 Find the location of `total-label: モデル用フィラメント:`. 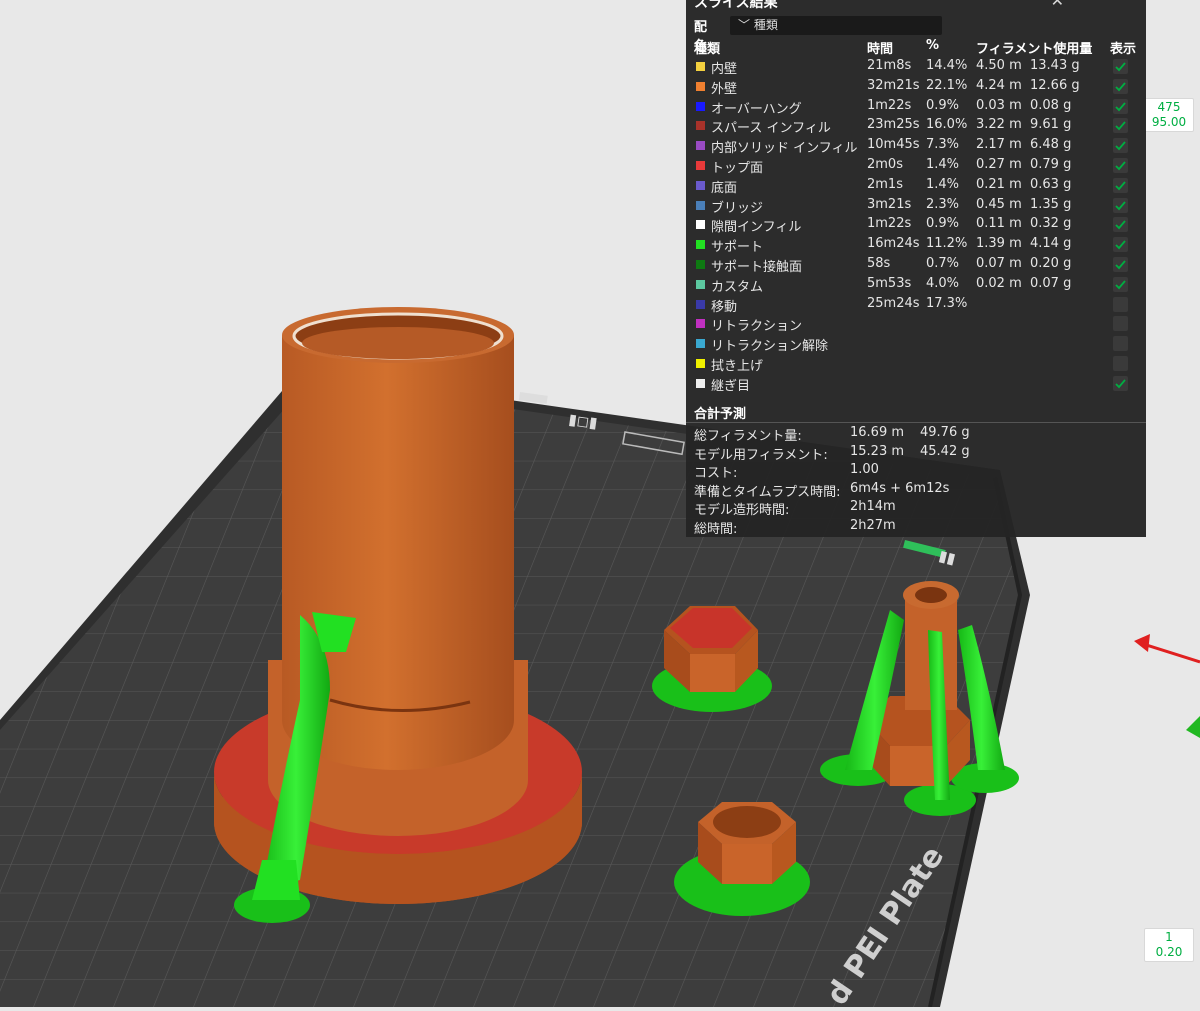

total-label: モデル用フィラメント: is located at coordinates (761, 455).